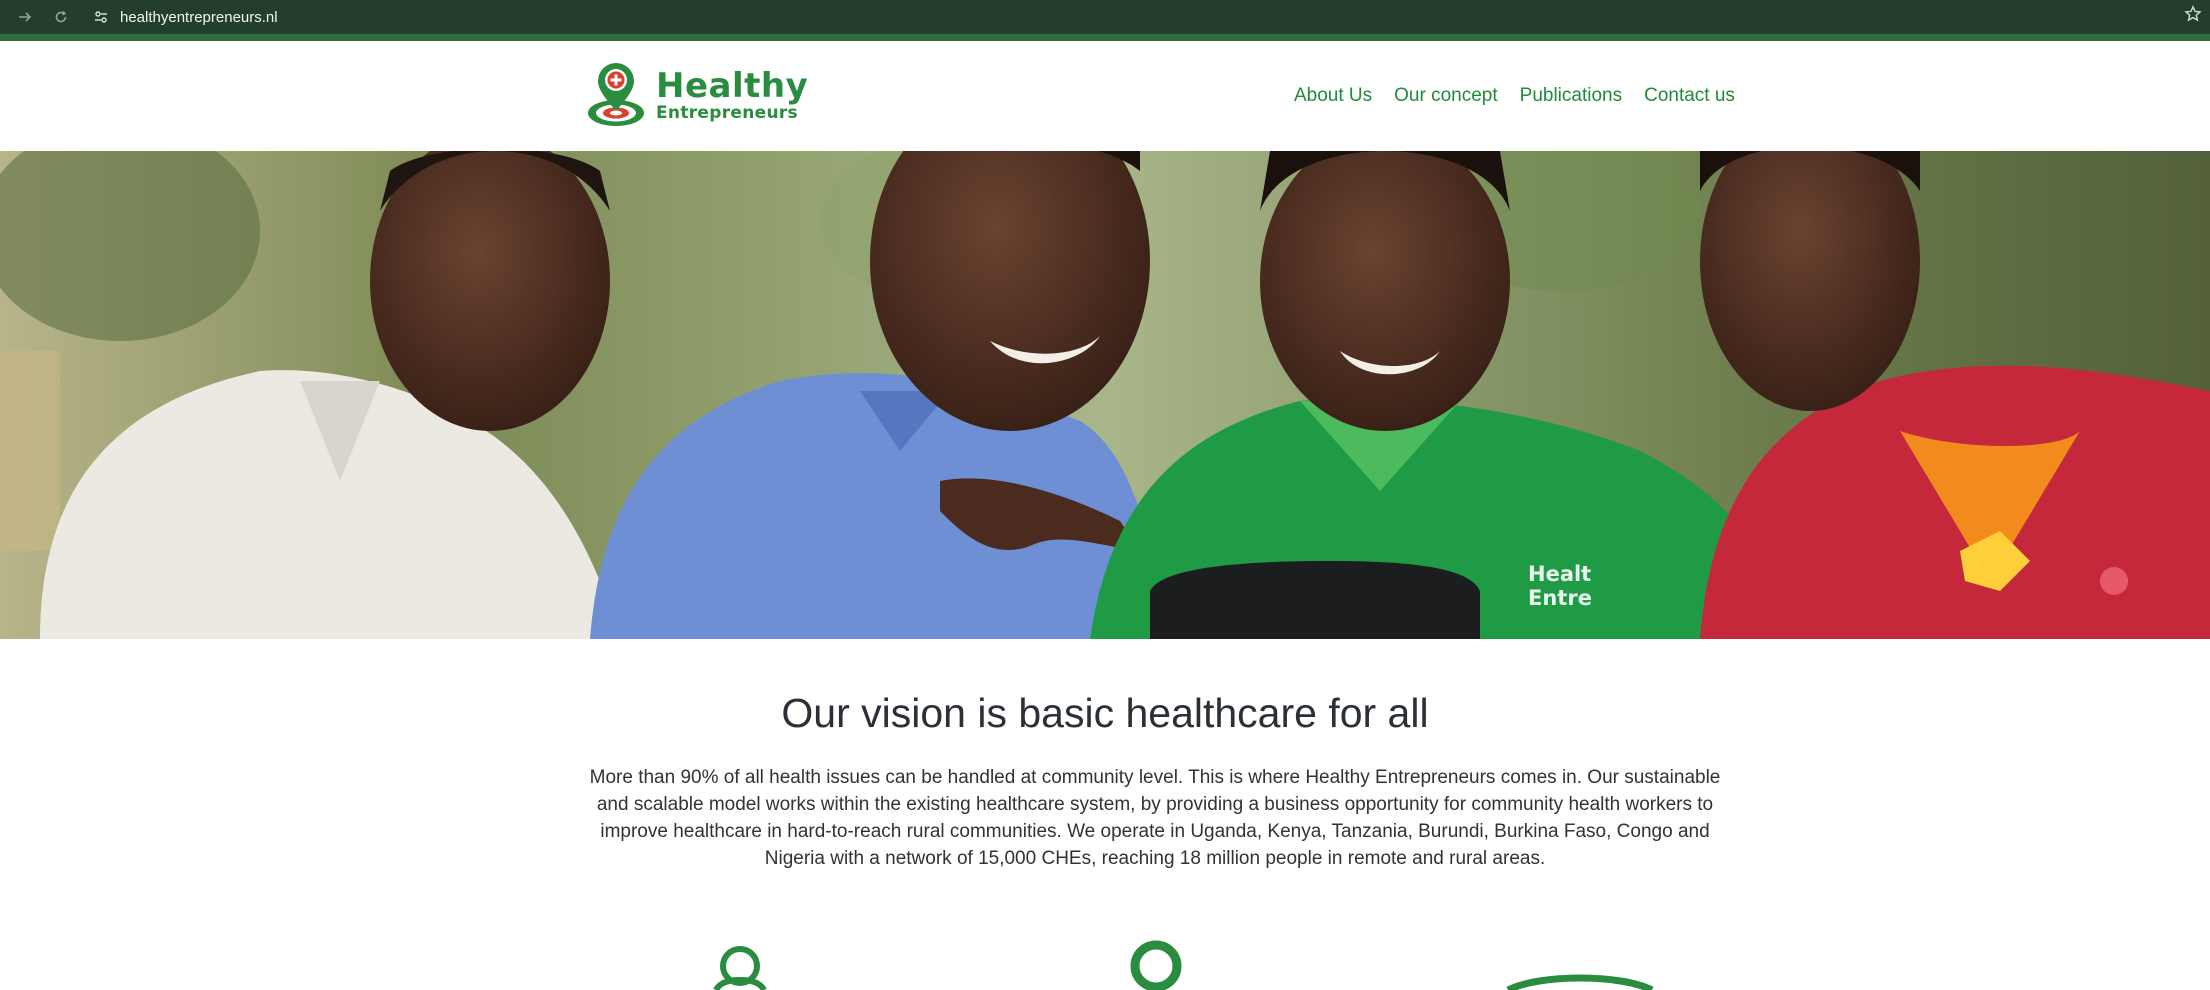 This screenshot has width=2210, height=990. Describe the element at coordinates (1105, 37) in the screenshot. I see `browser-divider` at that location.